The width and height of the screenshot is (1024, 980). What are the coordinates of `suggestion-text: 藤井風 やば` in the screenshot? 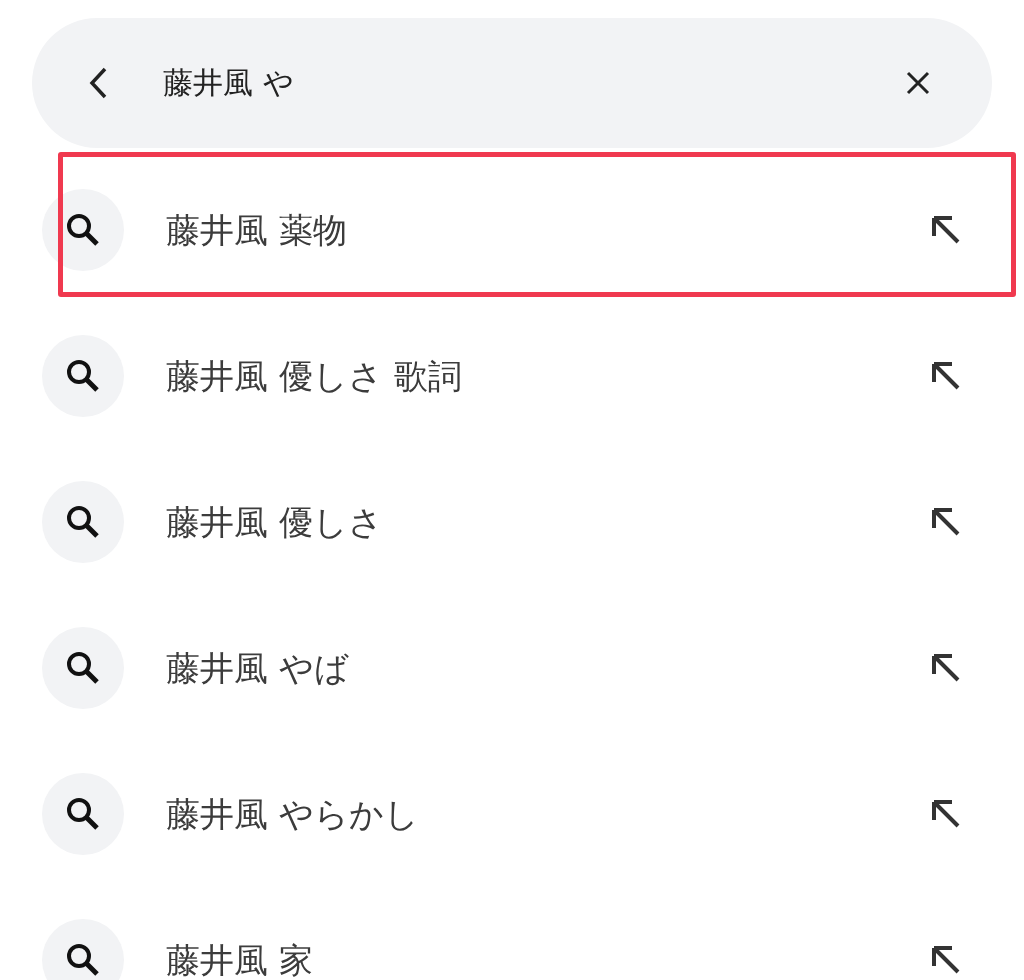 It's located at (258, 668).